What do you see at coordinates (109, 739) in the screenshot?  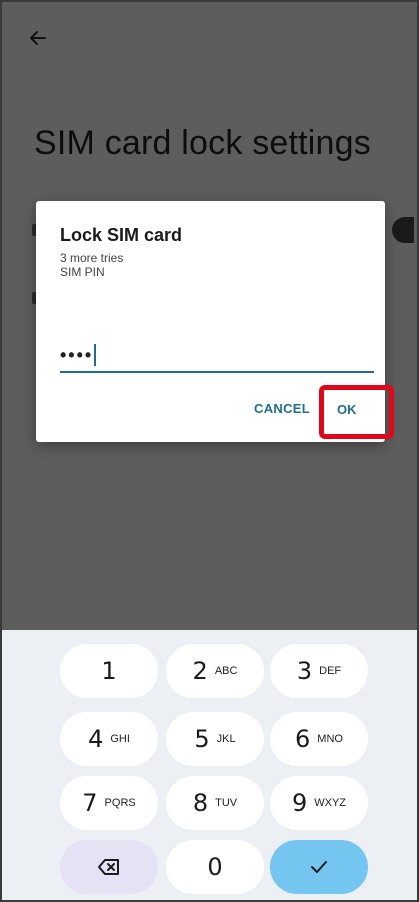 I see `key-4: 4 GHI` at bounding box center [109, 739].